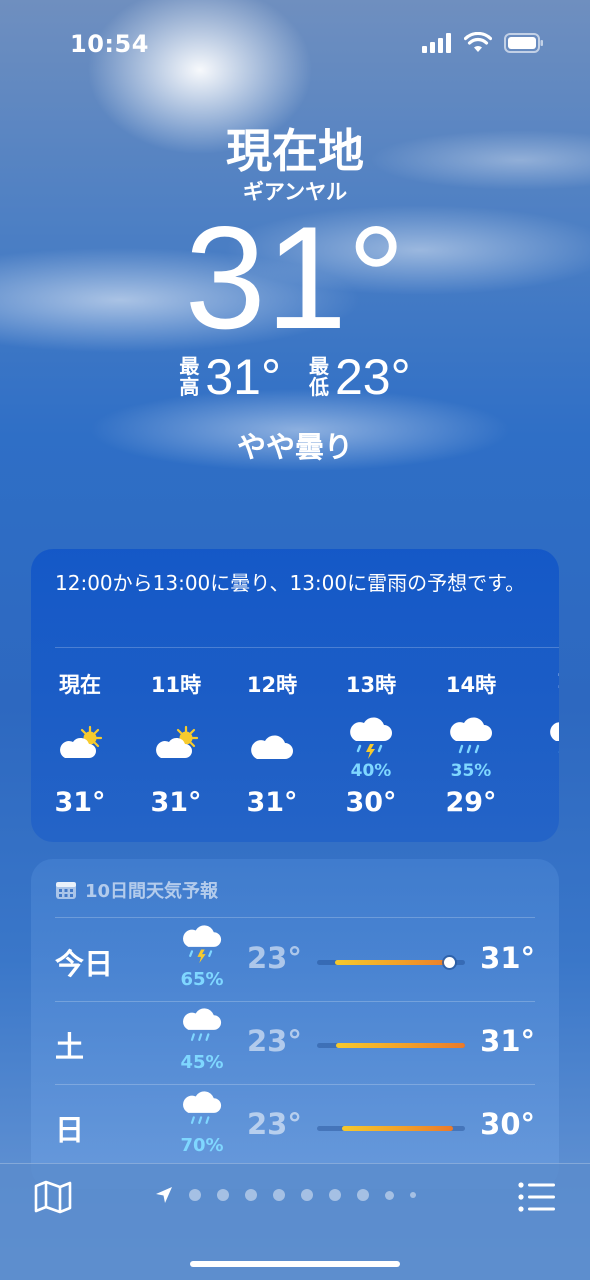 The image size is (590, 1280). What do you see at coordinates (295, 151) in the screenshot?
I see `location-title: 現在地` at bounding box center [295, 151].